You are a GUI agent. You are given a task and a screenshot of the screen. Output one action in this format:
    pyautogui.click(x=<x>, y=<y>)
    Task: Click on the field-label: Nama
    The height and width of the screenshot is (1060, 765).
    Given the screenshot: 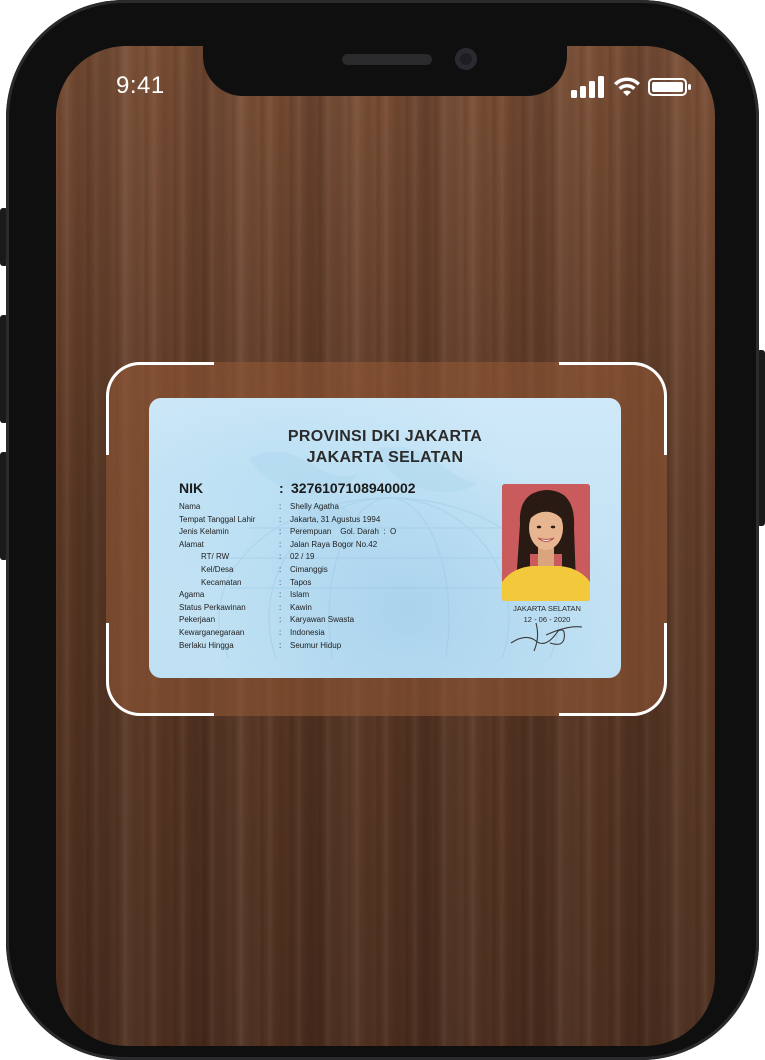 What is the action you would take?
    pyautogui.click(x=190, y=506)
    